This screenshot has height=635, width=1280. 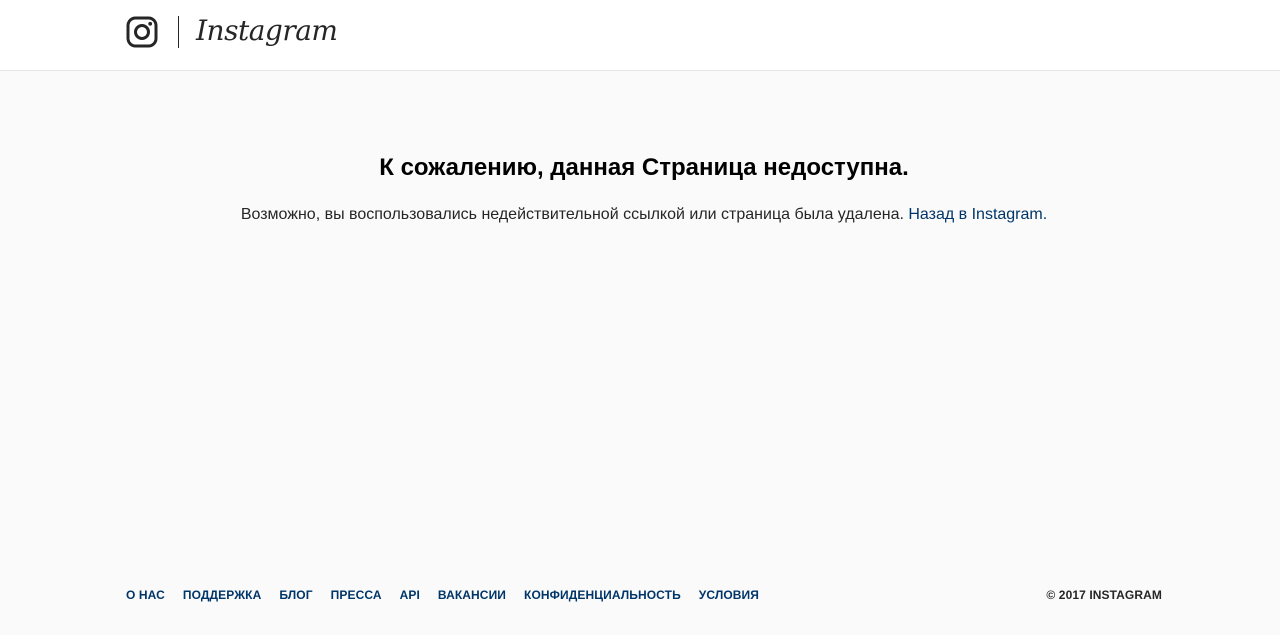 What do you see at coordinates (145, 595) in the screenshot?
I see `footer-link-about: О НАС` at bounding box center [145, 595].